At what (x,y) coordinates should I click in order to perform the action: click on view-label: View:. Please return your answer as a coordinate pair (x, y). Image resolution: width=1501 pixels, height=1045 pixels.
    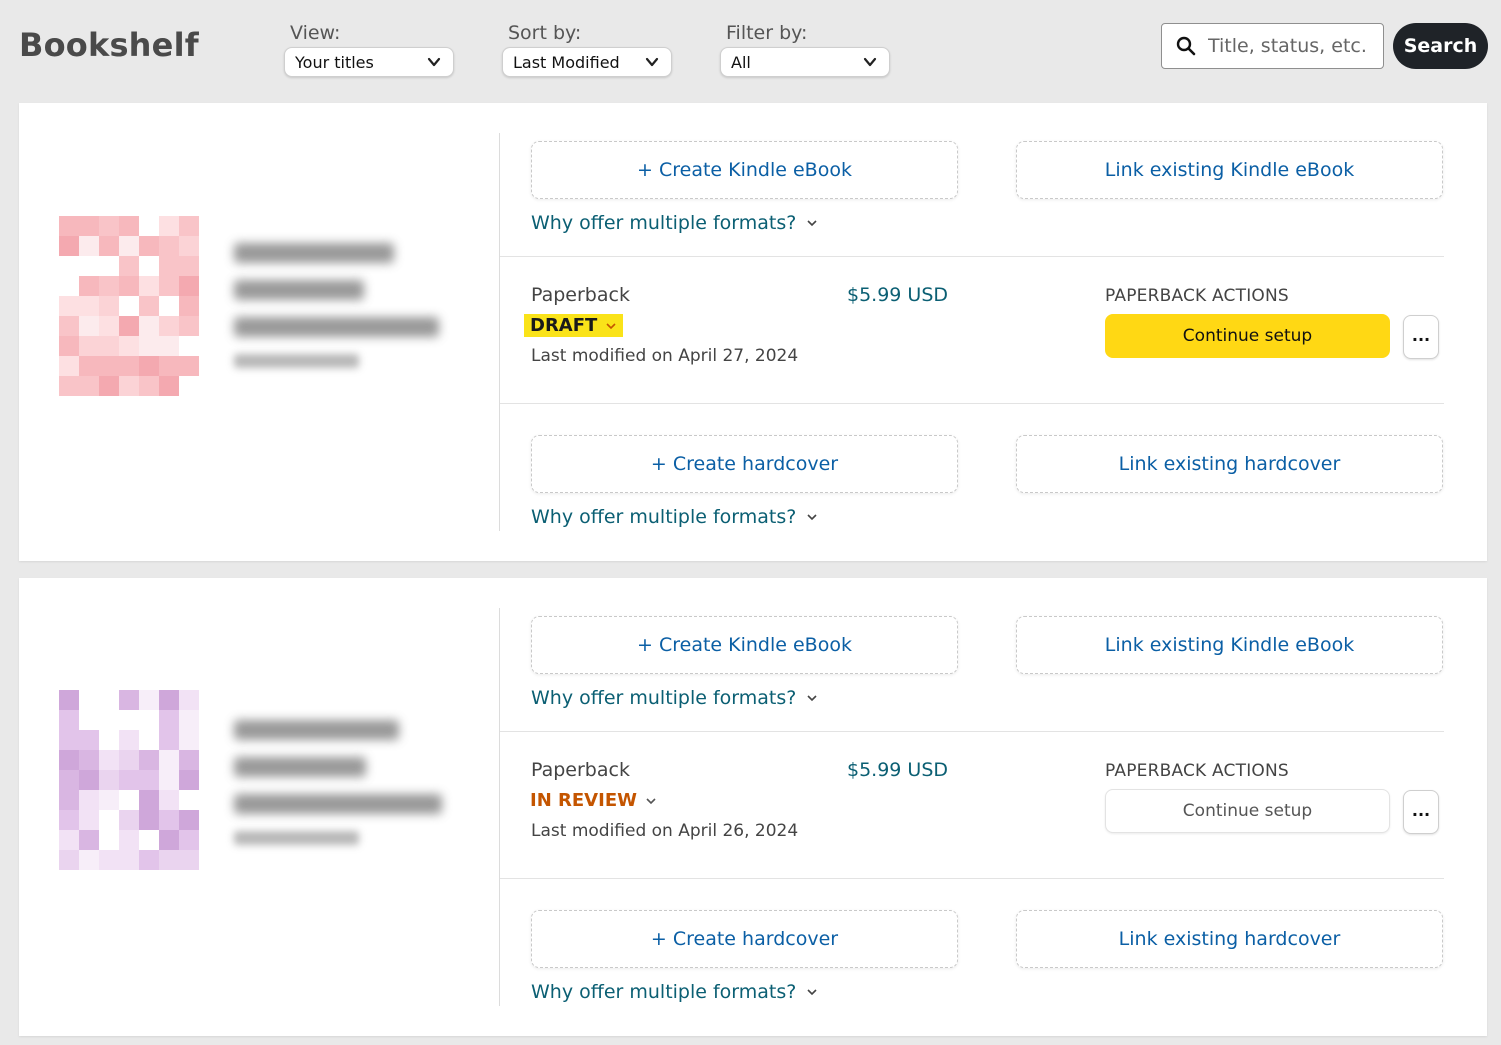
    Looking at the image, I should click on (315, 33).